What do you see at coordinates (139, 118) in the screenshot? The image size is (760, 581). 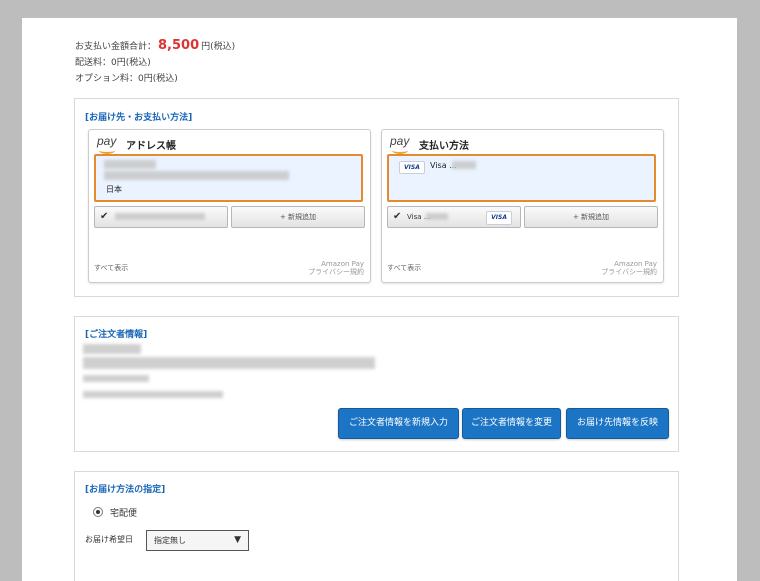 I see `delivery-payment-title: [お届け先・お支払い方法]` at bounding box center [139, 118].